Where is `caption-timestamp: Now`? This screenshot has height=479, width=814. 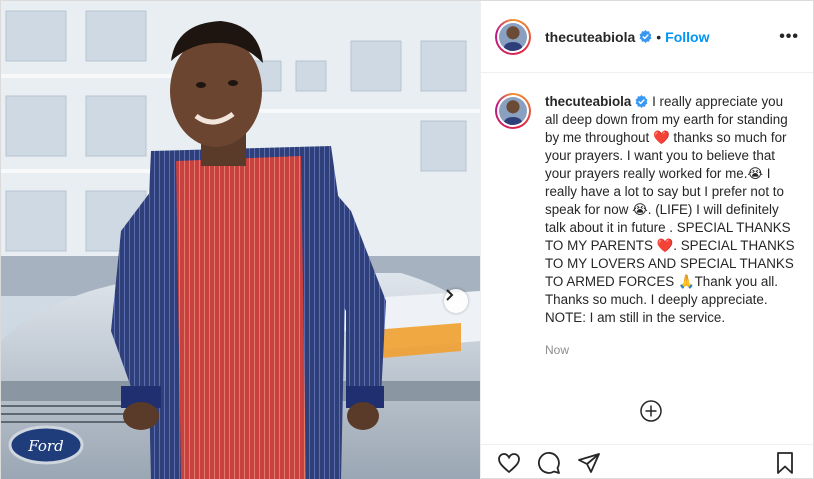 caption-timestamp: Now is located at coordinates (670, 350).